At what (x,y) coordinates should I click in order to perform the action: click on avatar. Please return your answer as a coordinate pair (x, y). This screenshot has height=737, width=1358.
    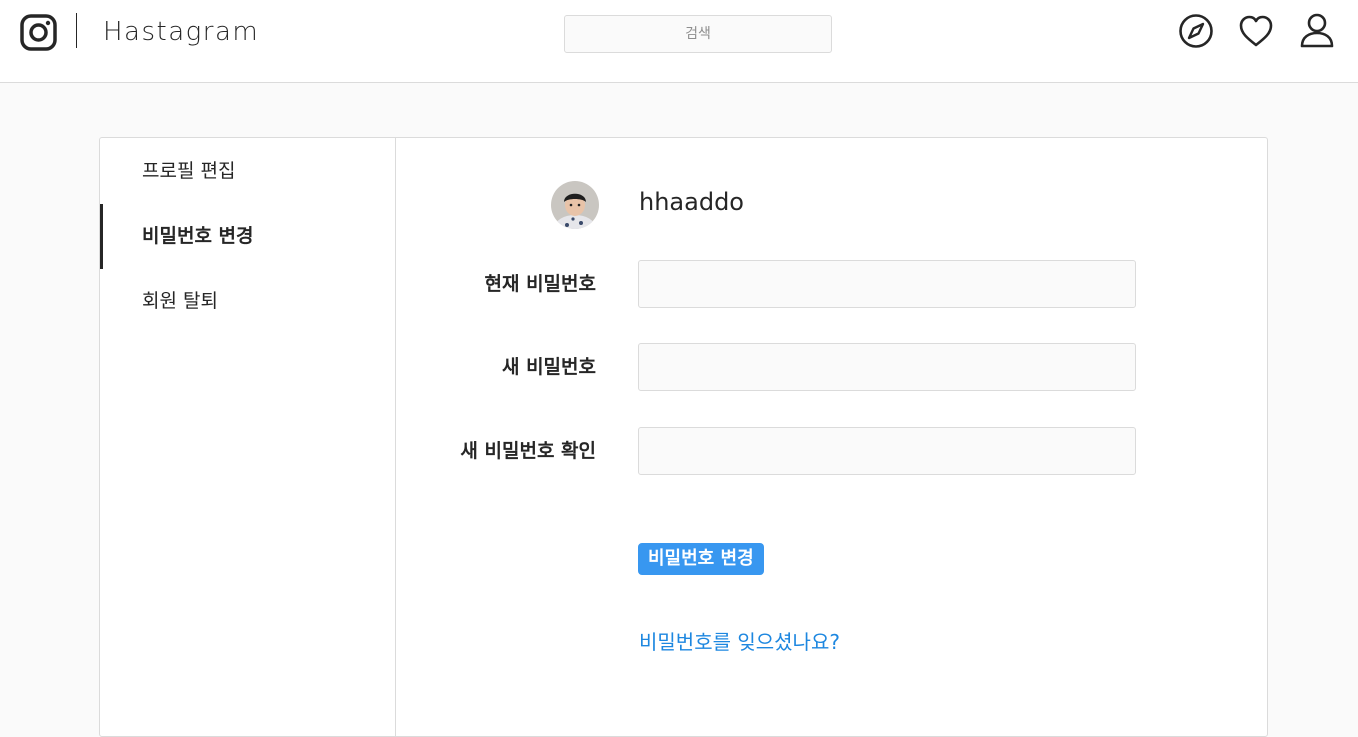
    Looking at the image, I should click on (575, 205).